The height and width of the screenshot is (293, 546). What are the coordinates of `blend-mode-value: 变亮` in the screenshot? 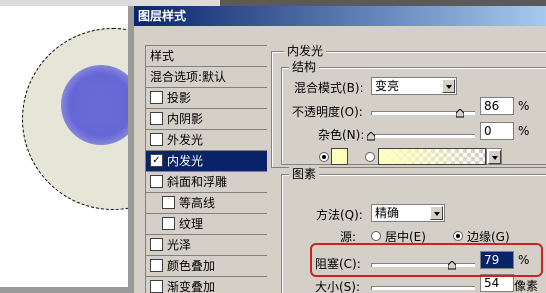 It's located at (387, 86).